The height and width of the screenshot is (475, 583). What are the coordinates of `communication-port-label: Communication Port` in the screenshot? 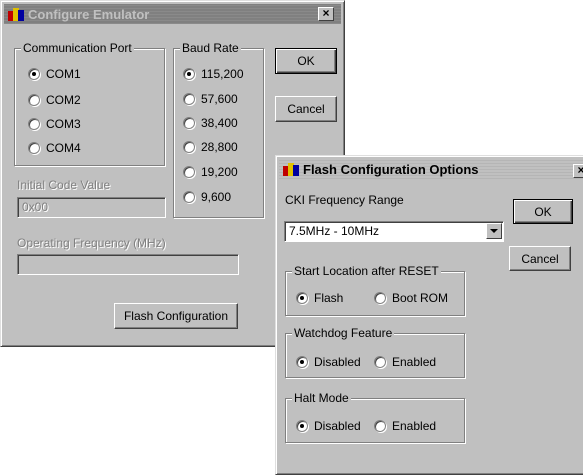 It's located at (77, 48).